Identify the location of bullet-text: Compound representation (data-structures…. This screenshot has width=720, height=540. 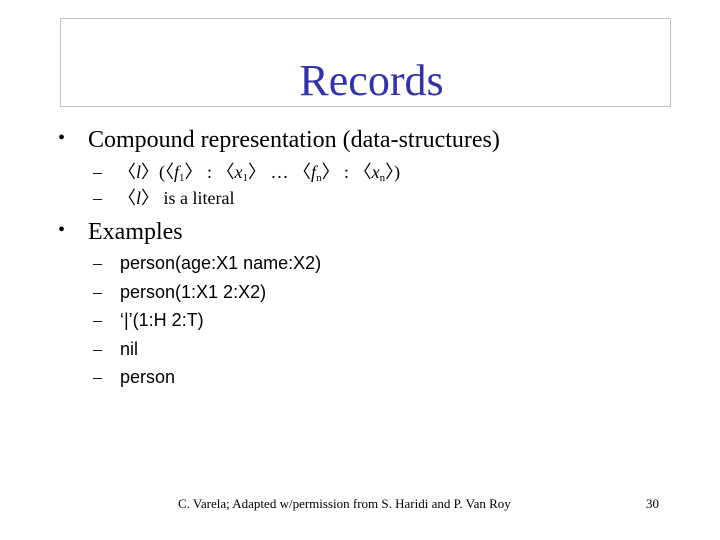
(294, 140).